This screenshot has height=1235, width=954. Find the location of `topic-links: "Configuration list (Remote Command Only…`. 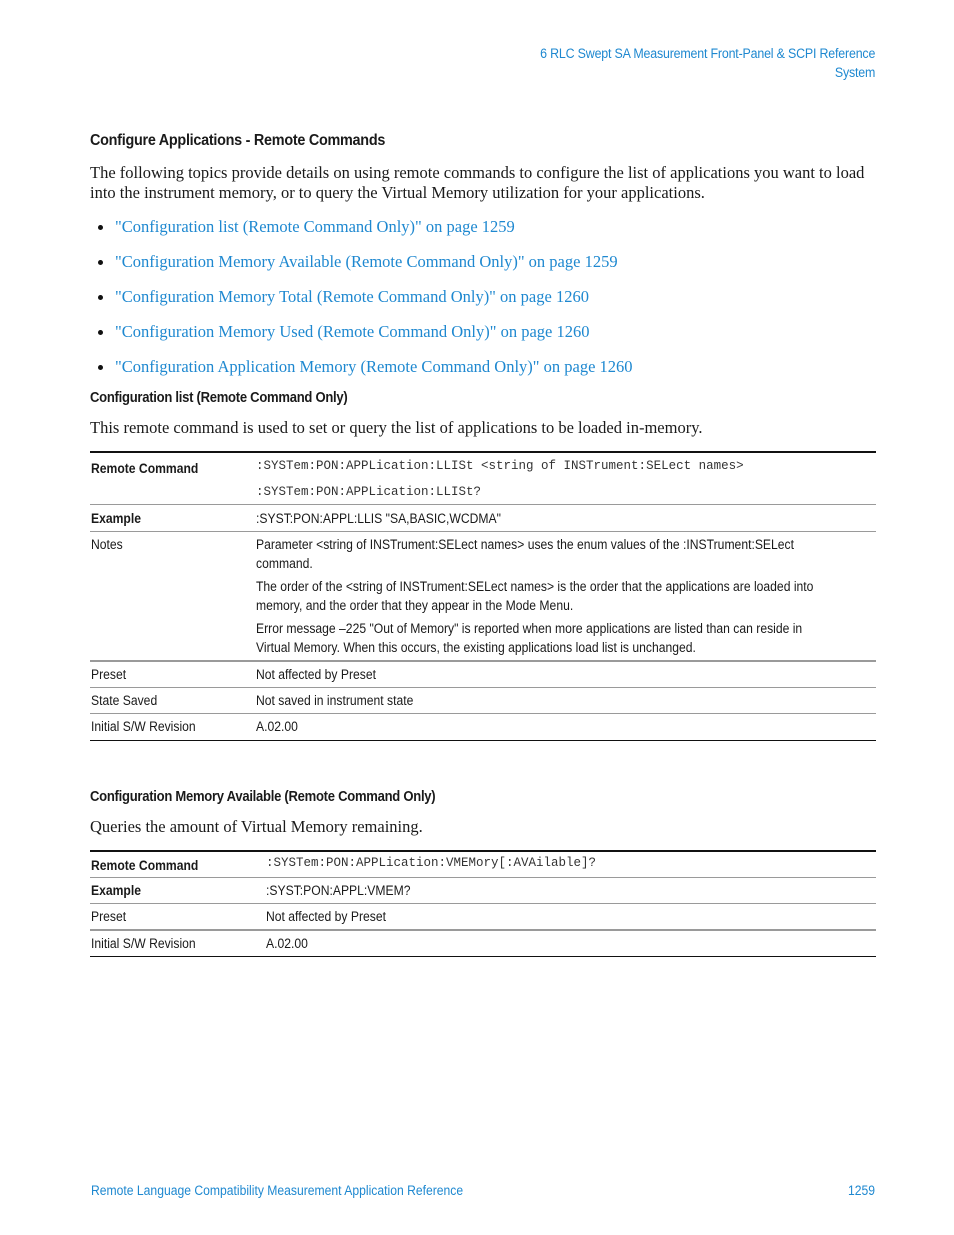

topic-links: "Configuration list (Remote Command Only… is located at coordinates (483, 304).